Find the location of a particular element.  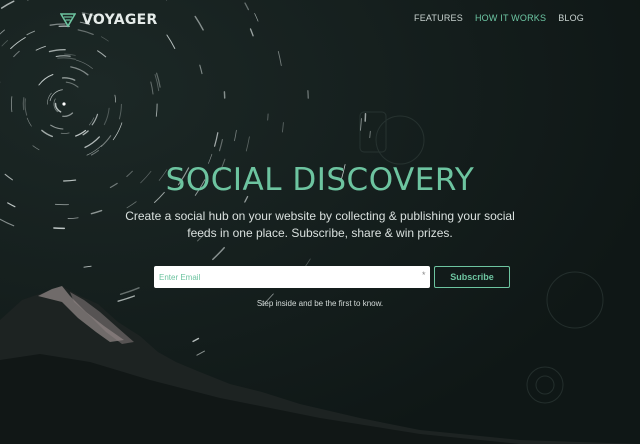

brand-name: VOYAGER is located at coordinates (120, 20).